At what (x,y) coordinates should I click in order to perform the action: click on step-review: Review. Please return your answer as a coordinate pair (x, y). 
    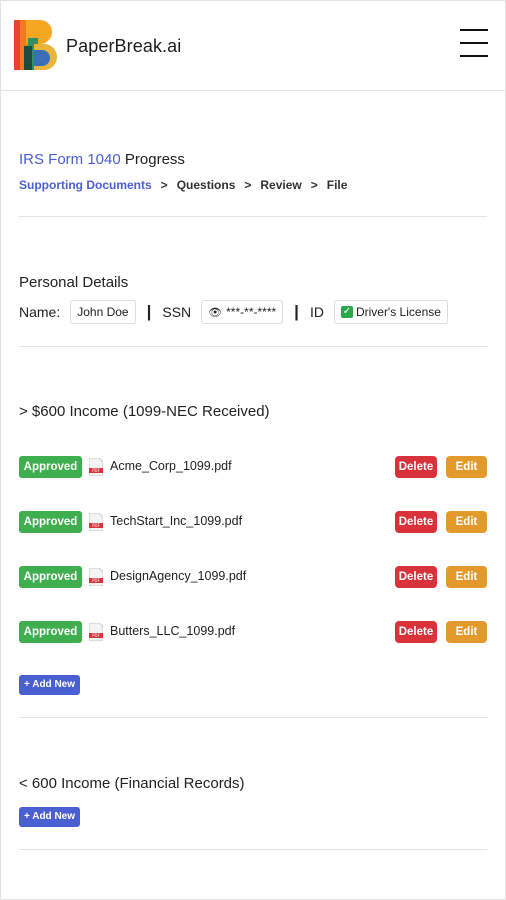
    Looking at the image, I should click on (280, 185).